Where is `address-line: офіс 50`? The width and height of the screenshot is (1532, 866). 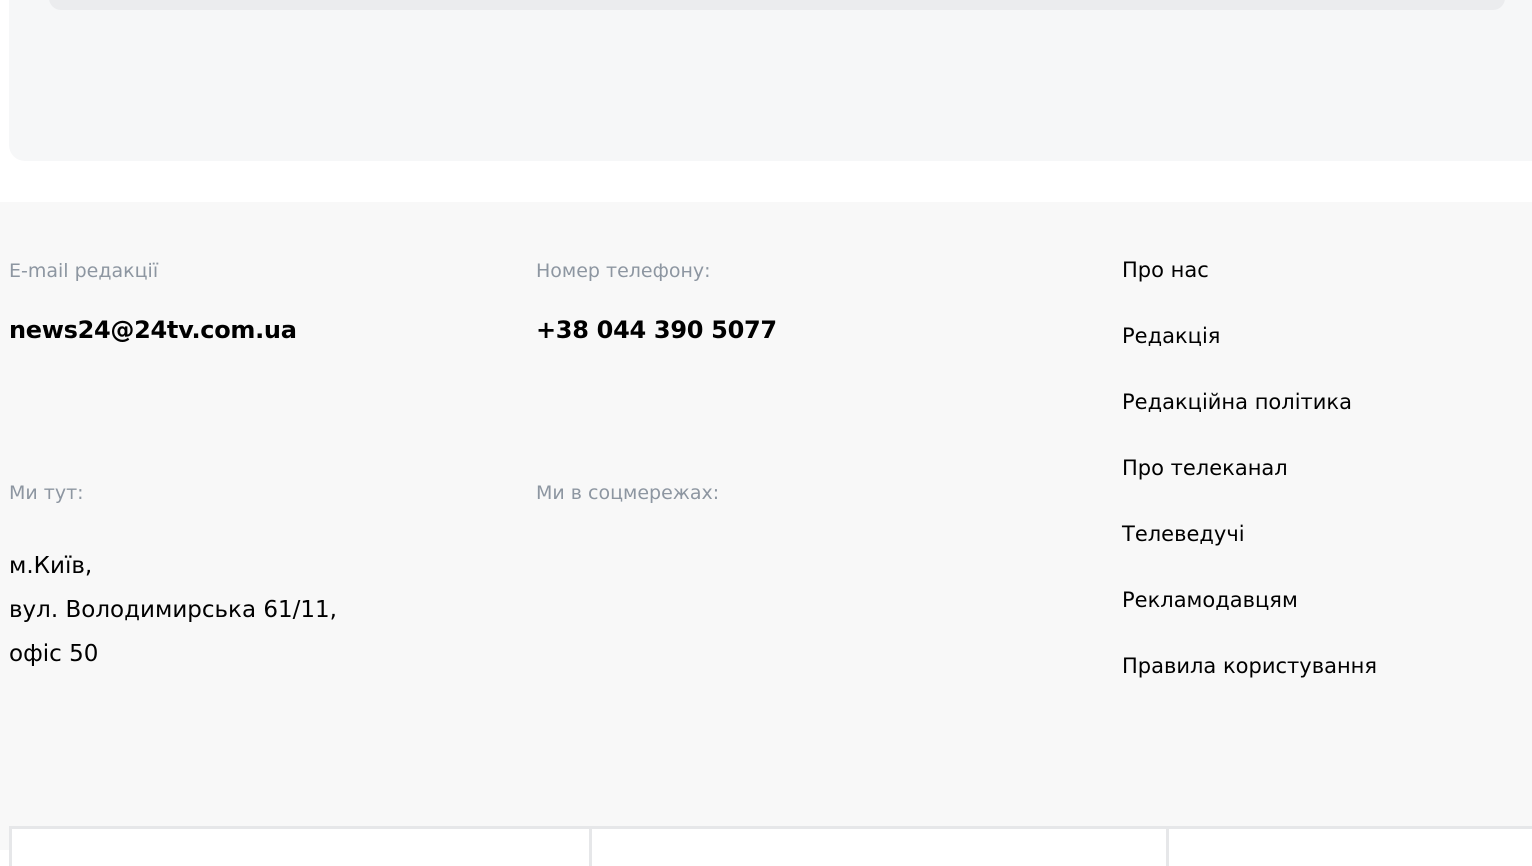
address-line: офіс 50 is located at coordinates (54, 654).